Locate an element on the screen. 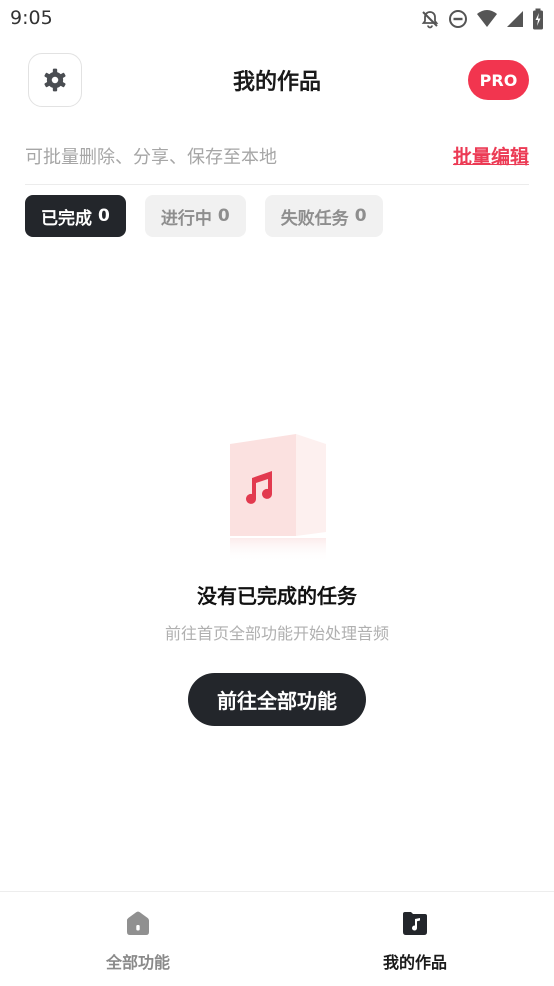  status-tabs: 已完成 0 进行中 0 失败任务 0 is located at coordinates (204, 216).